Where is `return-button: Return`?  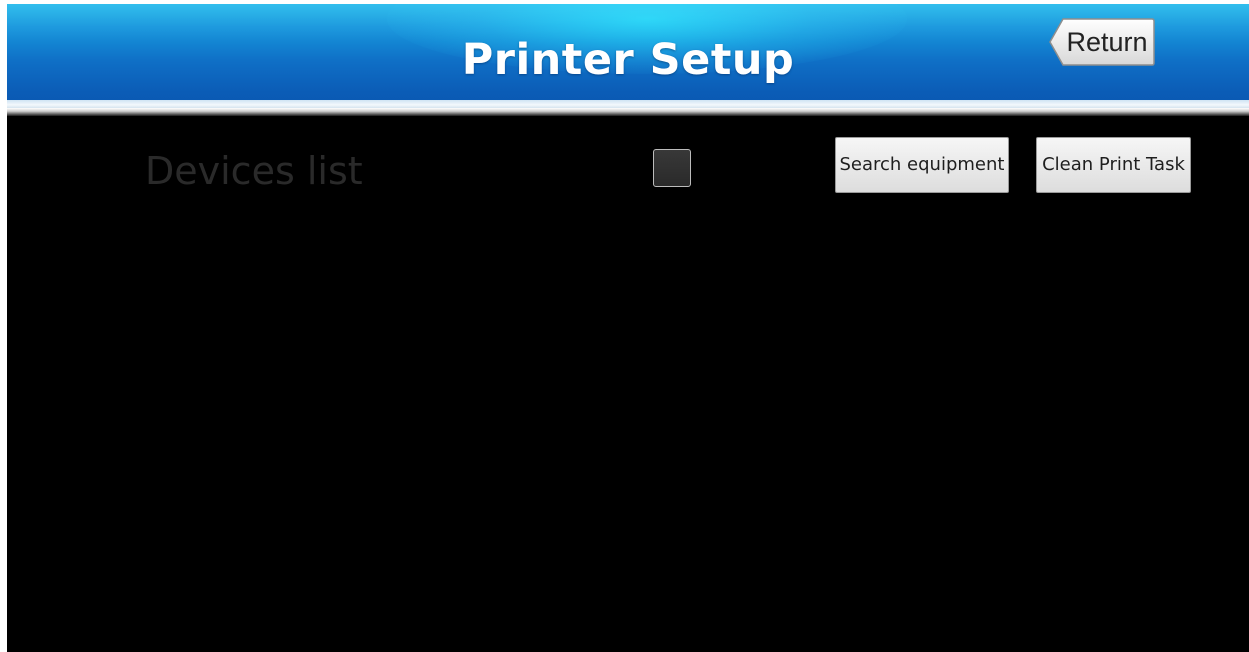
return-button: Return is located at coordinates (1102, 42).